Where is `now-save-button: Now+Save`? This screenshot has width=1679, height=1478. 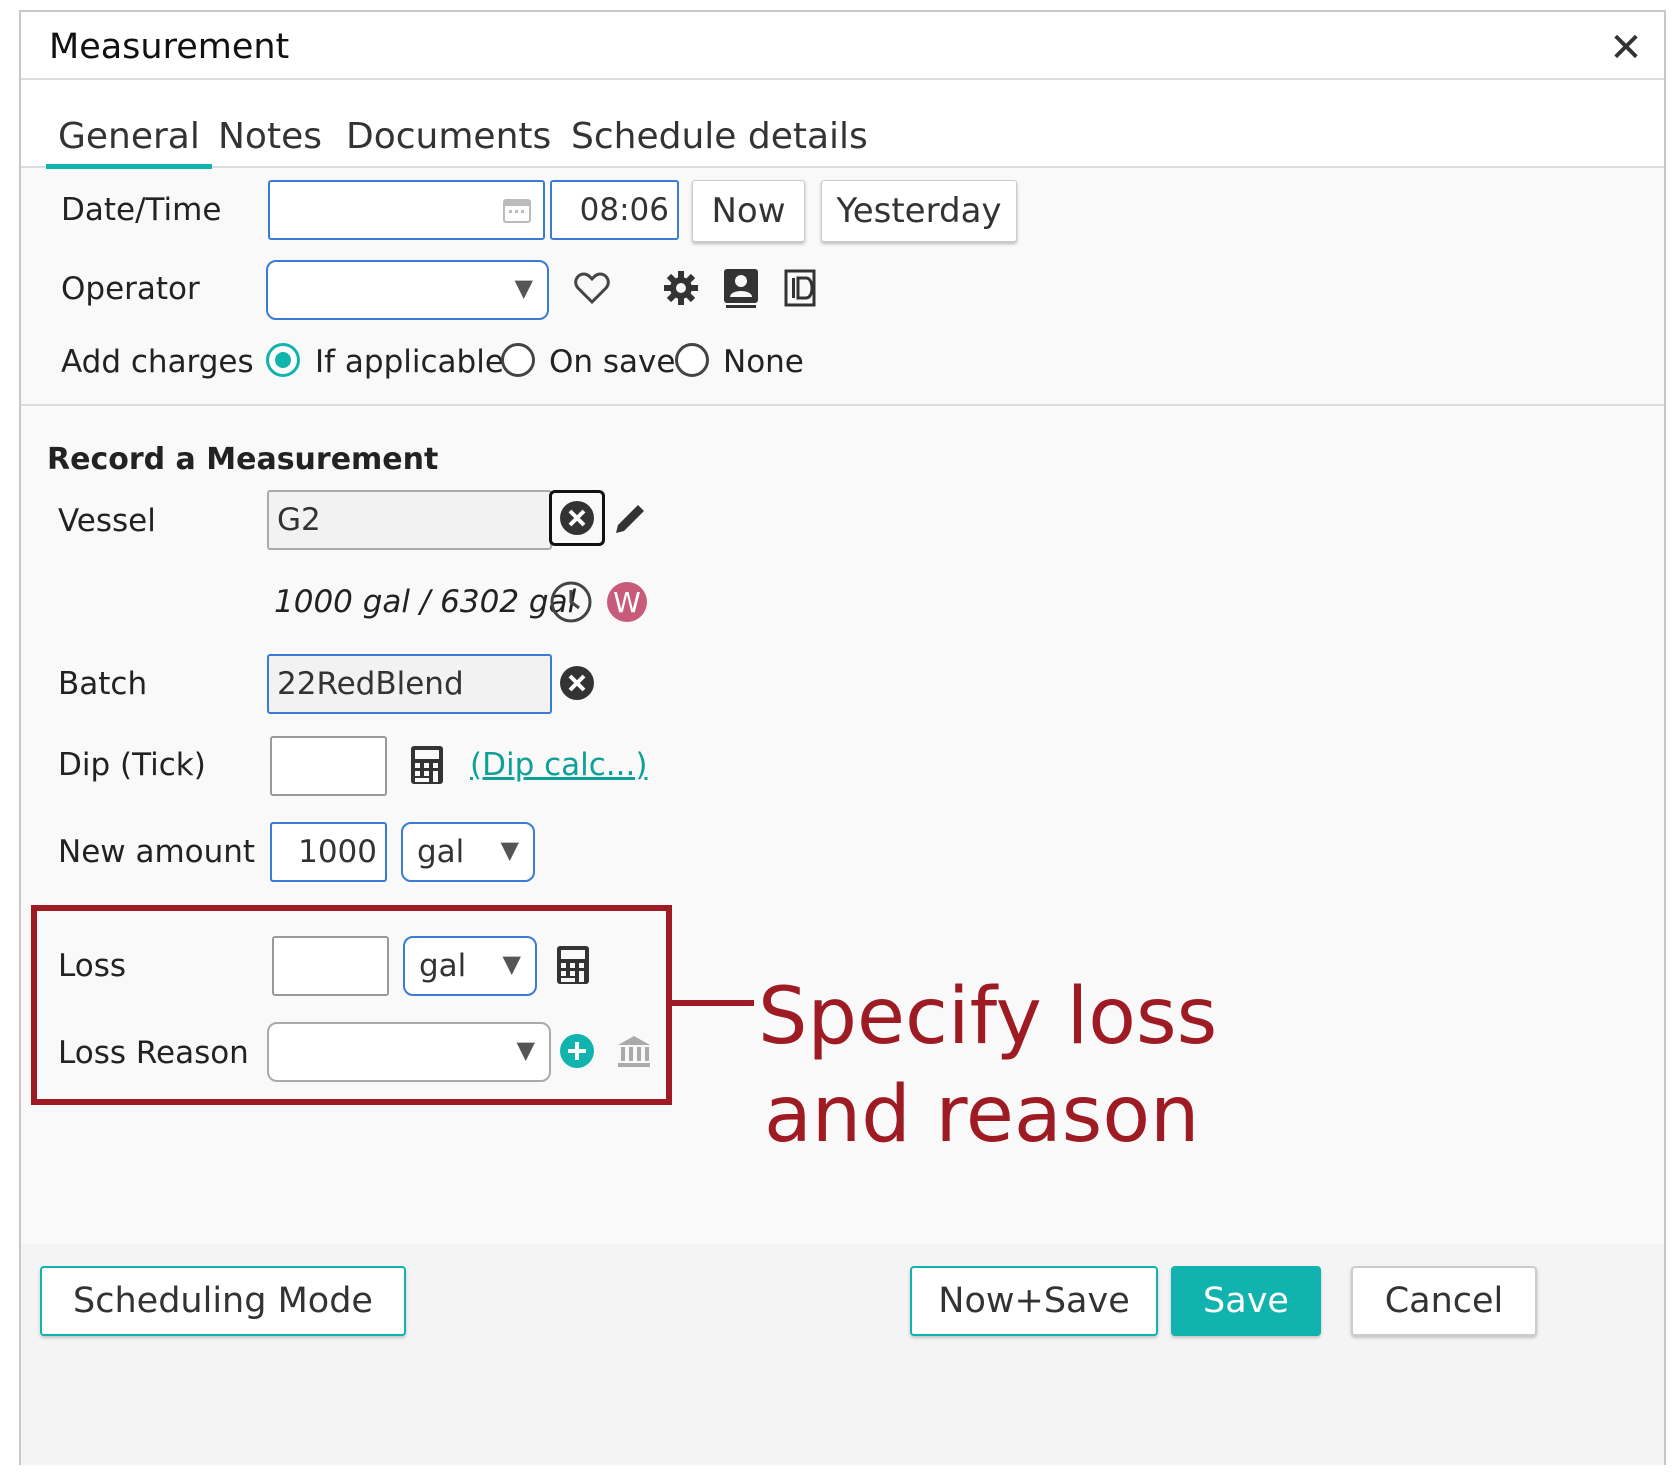
now-save-button: Now+Save is located at coordinates (1034, 1301).